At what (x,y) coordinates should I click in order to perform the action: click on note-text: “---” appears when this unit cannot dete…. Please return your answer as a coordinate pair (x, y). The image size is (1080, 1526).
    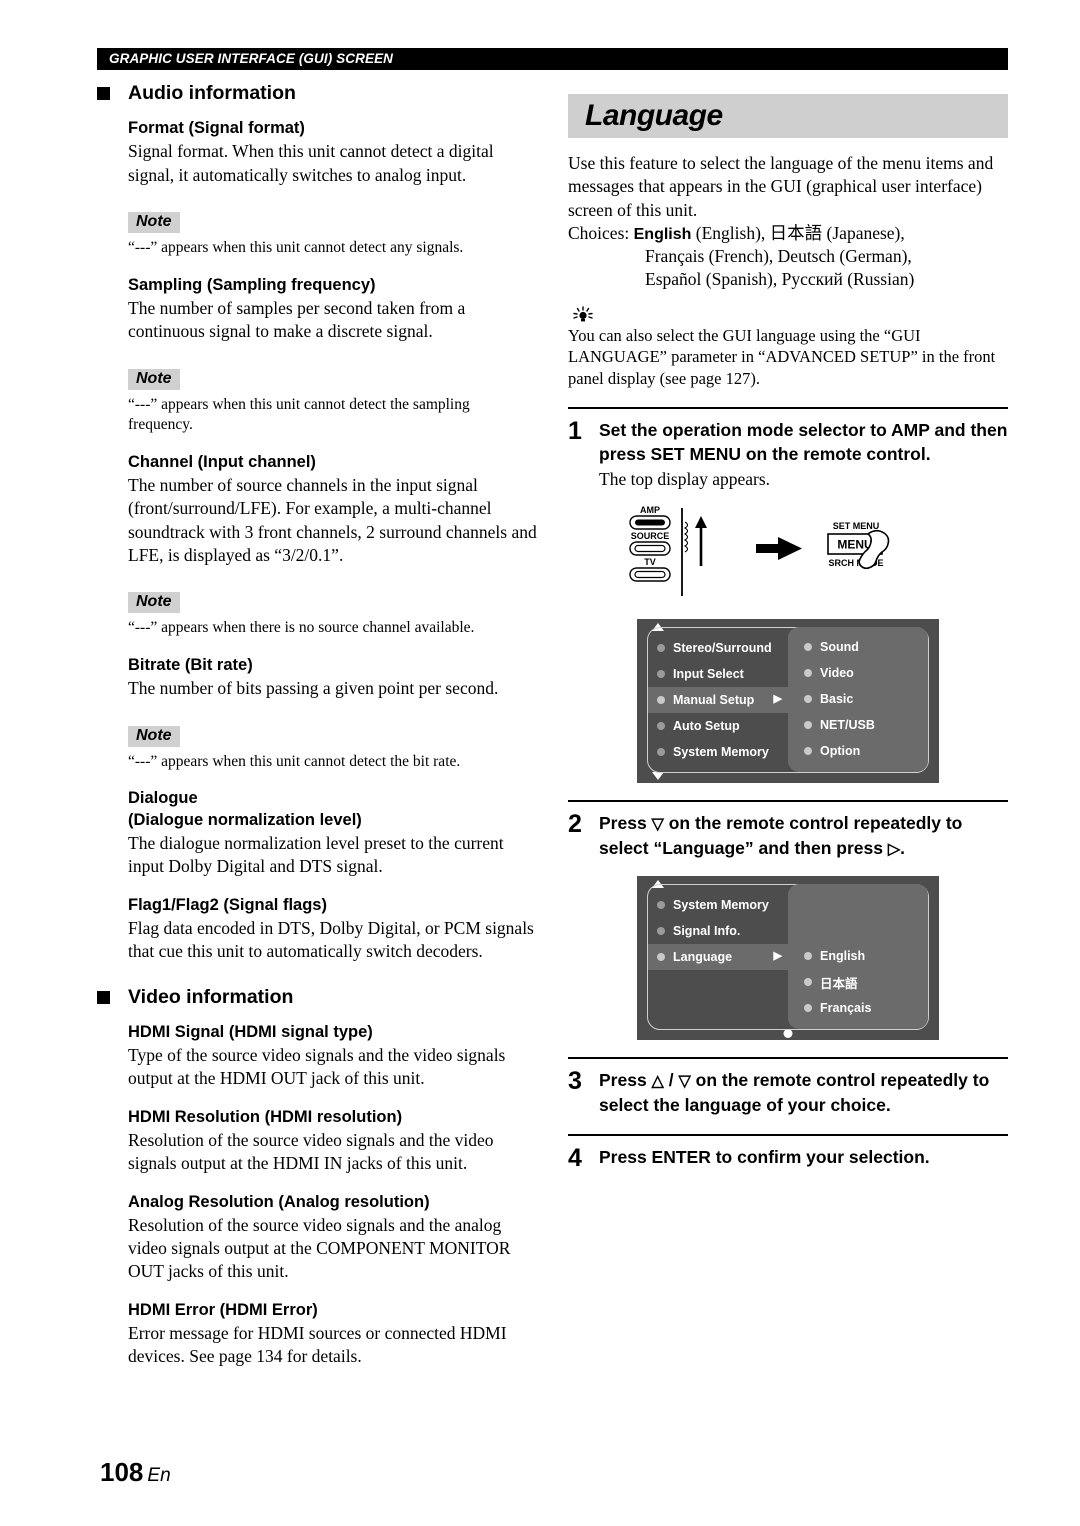
    Looking at the image, I should click on (294, 761).